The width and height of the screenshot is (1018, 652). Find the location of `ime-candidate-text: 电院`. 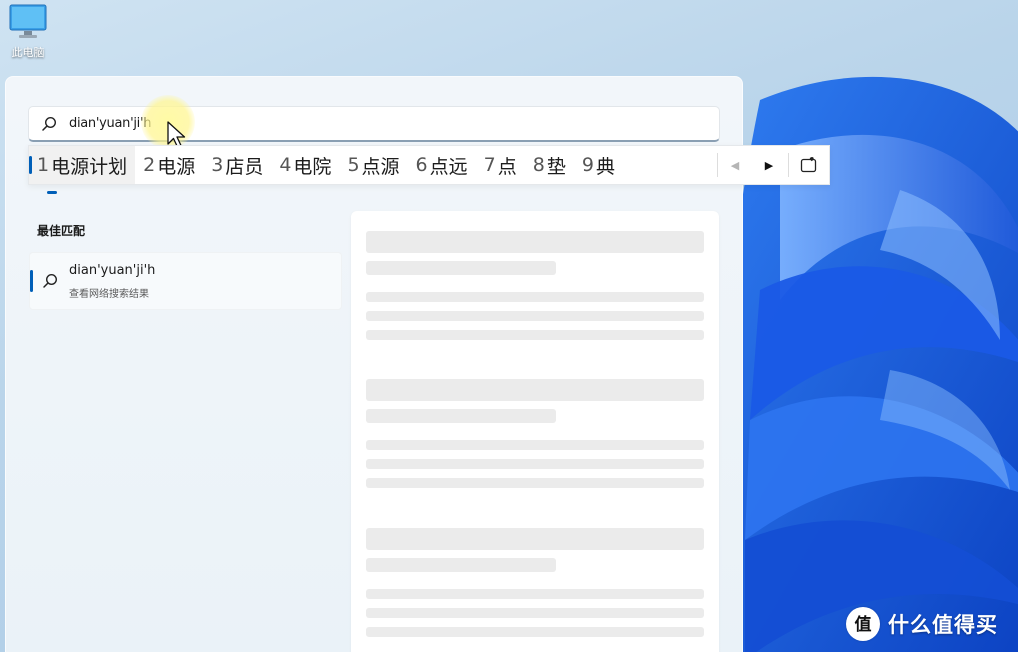

ime-candidate-text: 电院 is located at coordinates (312, 166).